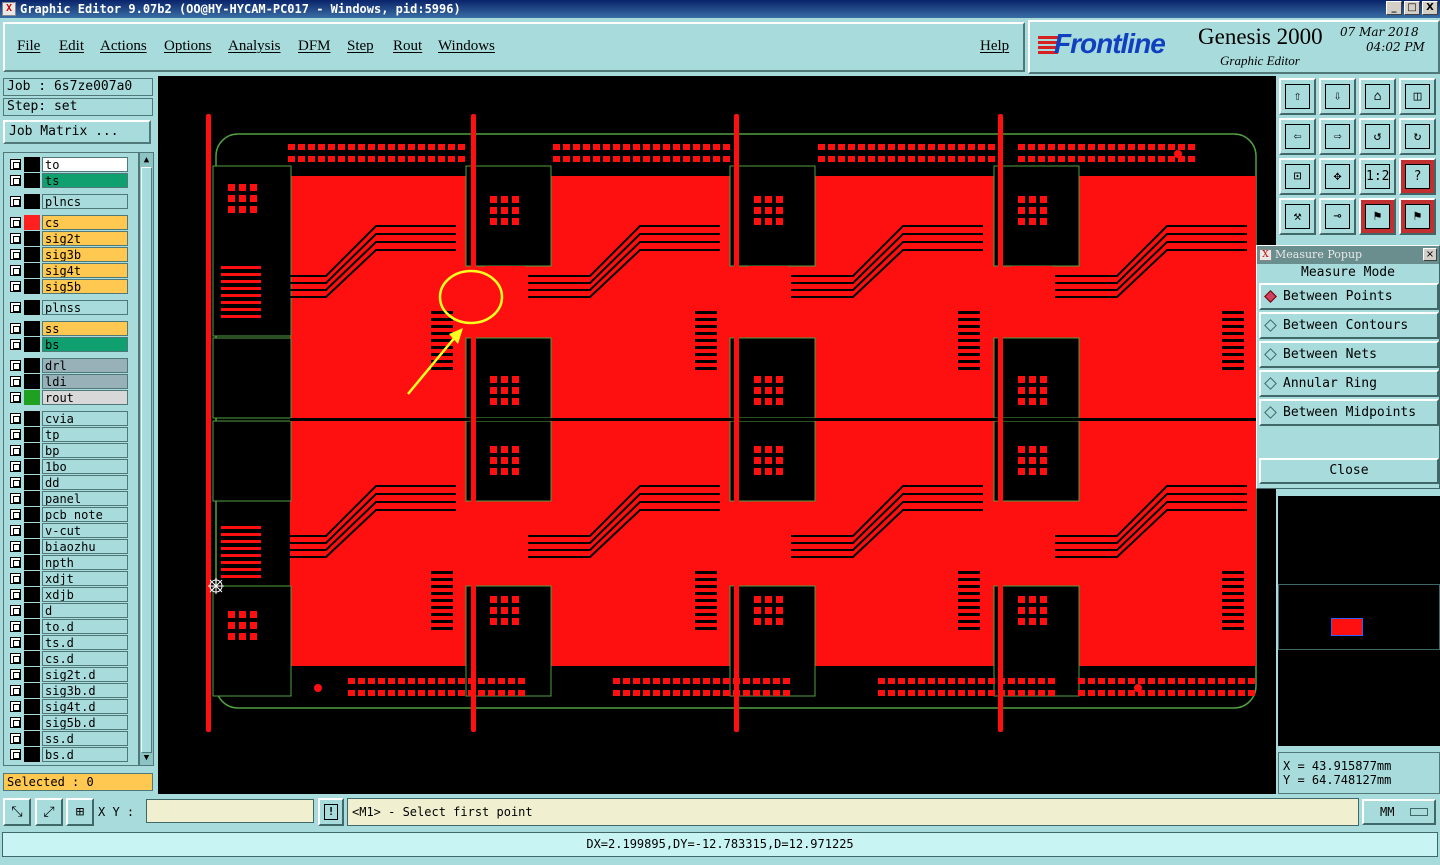 The height and width of the screenshot is (865, 1440). Describe the element at coordinates (1417, 176) in the screenshot. I see `help-icon-button: ?` at that location.